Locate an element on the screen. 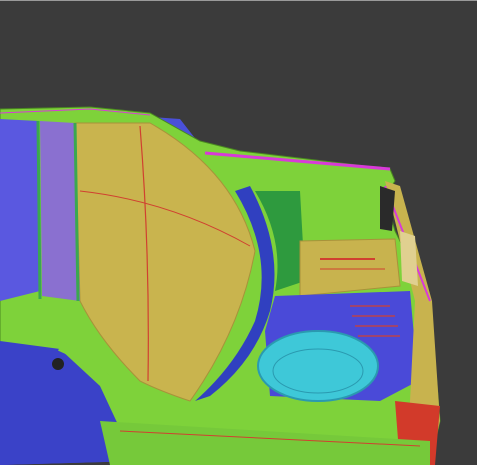 Image resolution: width=477 pixels, height=465 pixels. spare-wheel-well is located at coordinates (318, 366).